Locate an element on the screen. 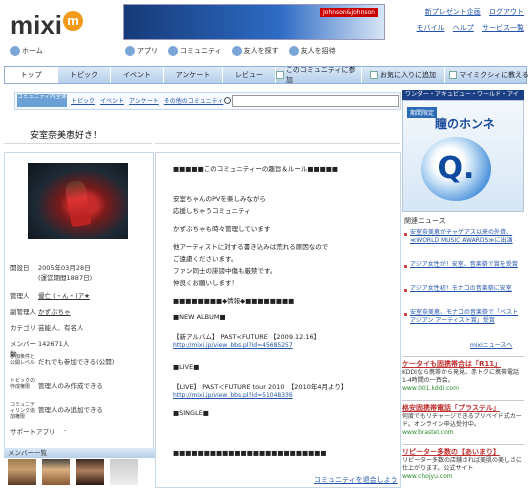 The image size is (530, 488). mobile-link: モバイル is located at coordinates (431, 28).